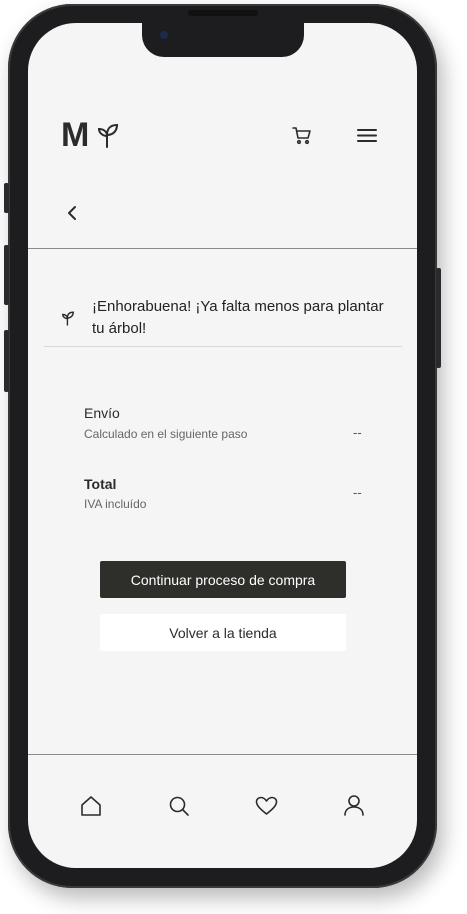 This screenshot has height=914, width=467. I want to click on cart-icon, so click(302, 136).